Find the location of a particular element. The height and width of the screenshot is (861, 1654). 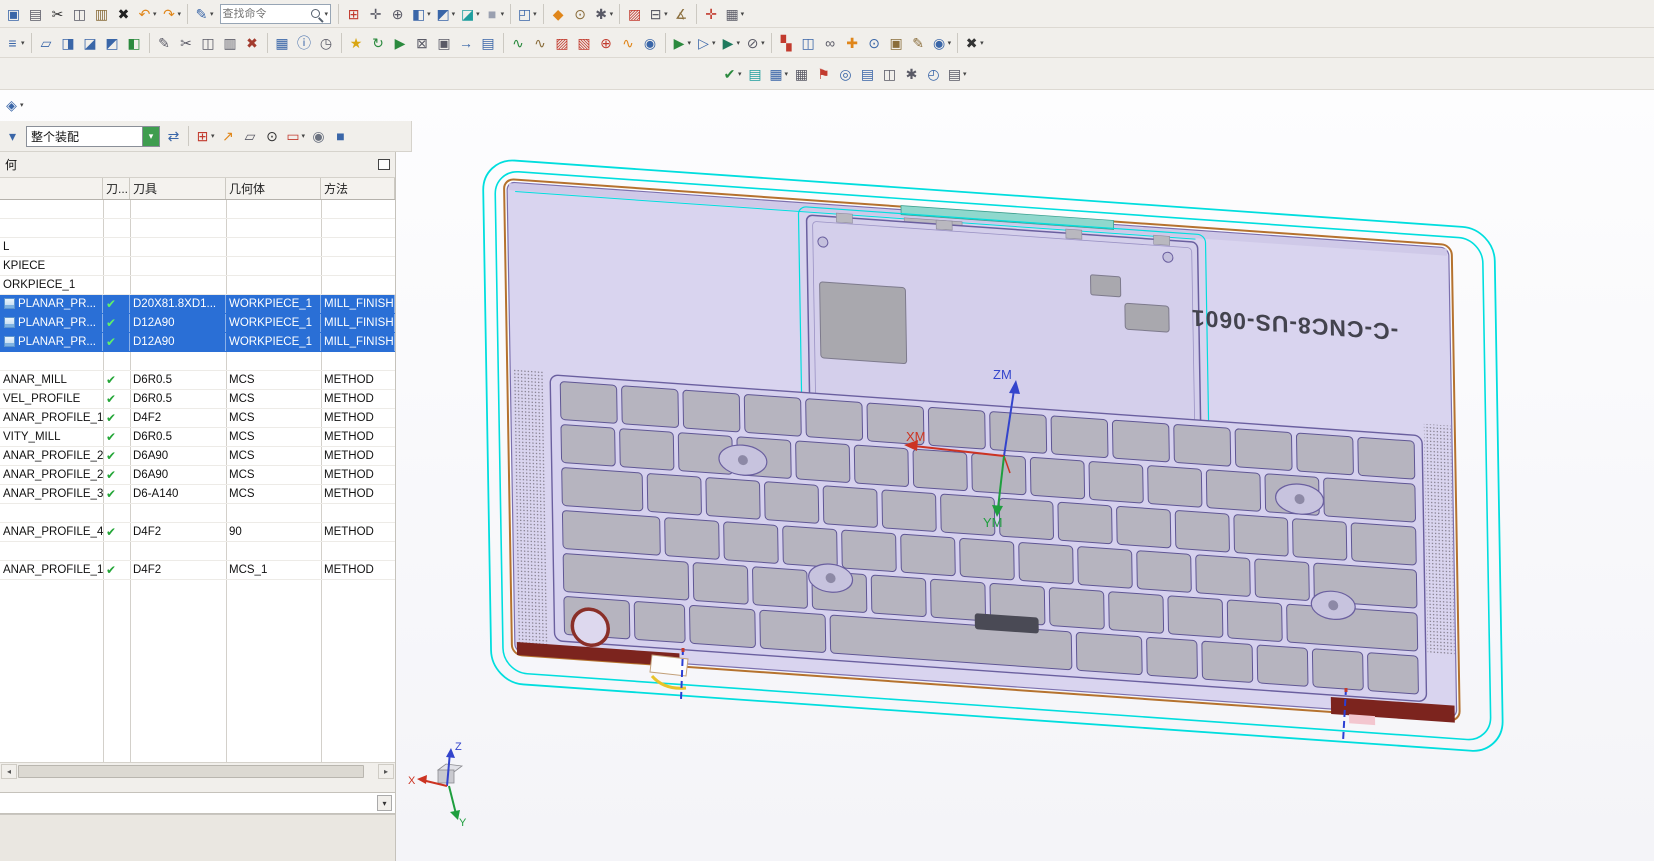

move-rotate-icon: ◆ is located at coordinates (558, 14).